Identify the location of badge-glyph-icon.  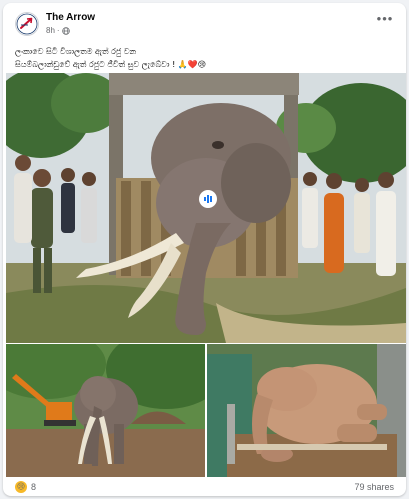
(208, 199).